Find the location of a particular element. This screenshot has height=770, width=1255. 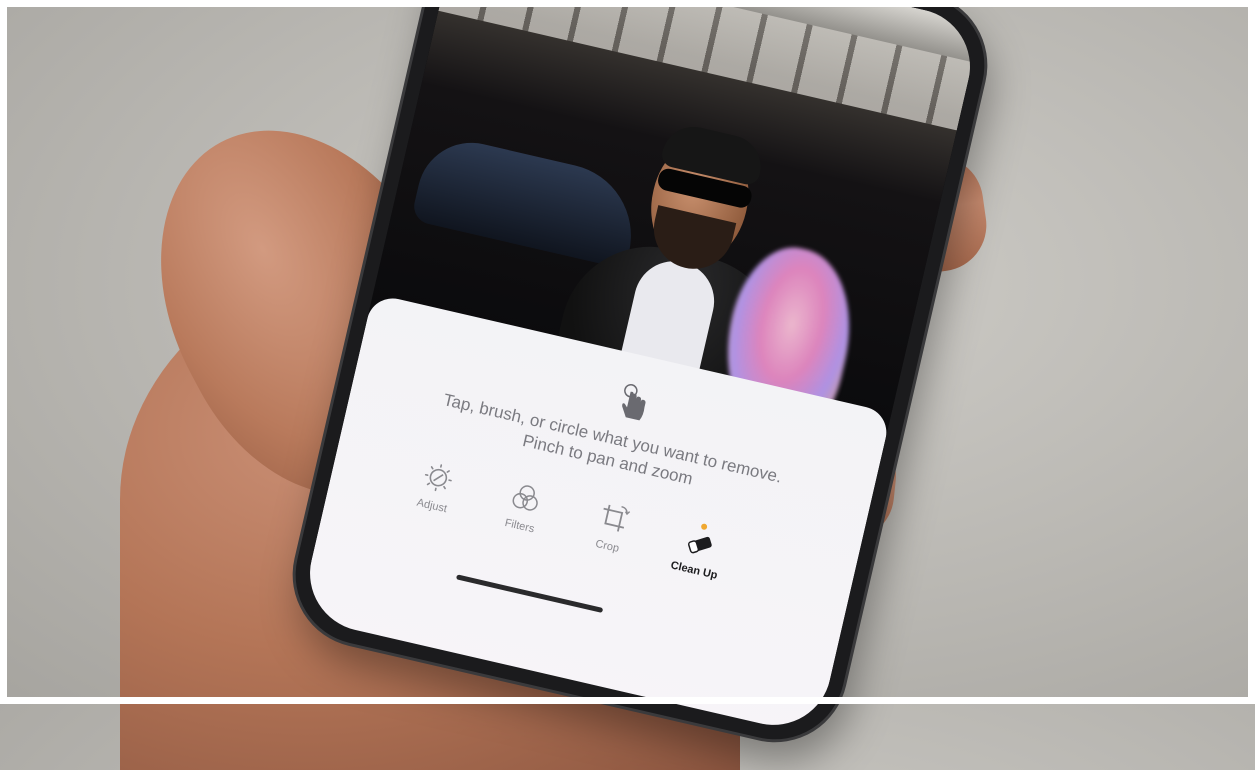

adjust-dial-icon is located at coordinates (438, 478).